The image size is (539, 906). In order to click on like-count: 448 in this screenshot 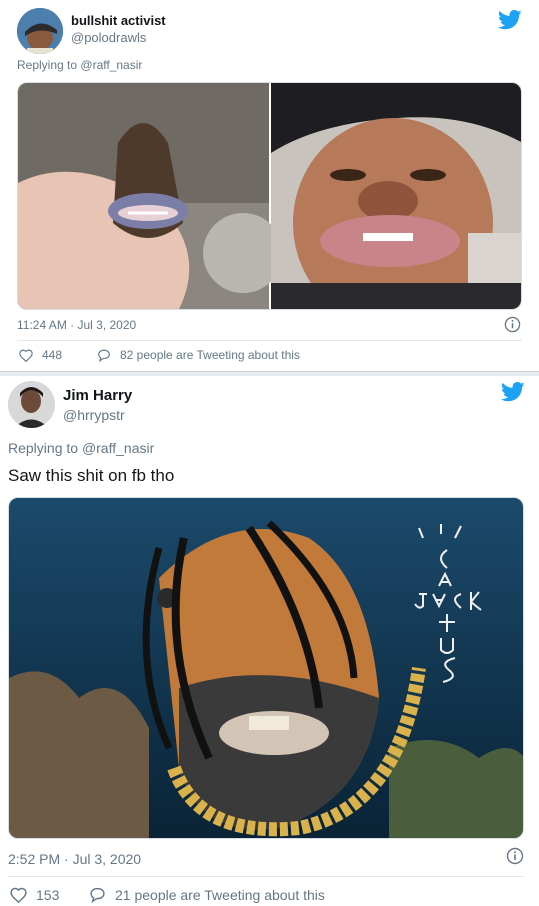, I will do `click(52, 355)`.